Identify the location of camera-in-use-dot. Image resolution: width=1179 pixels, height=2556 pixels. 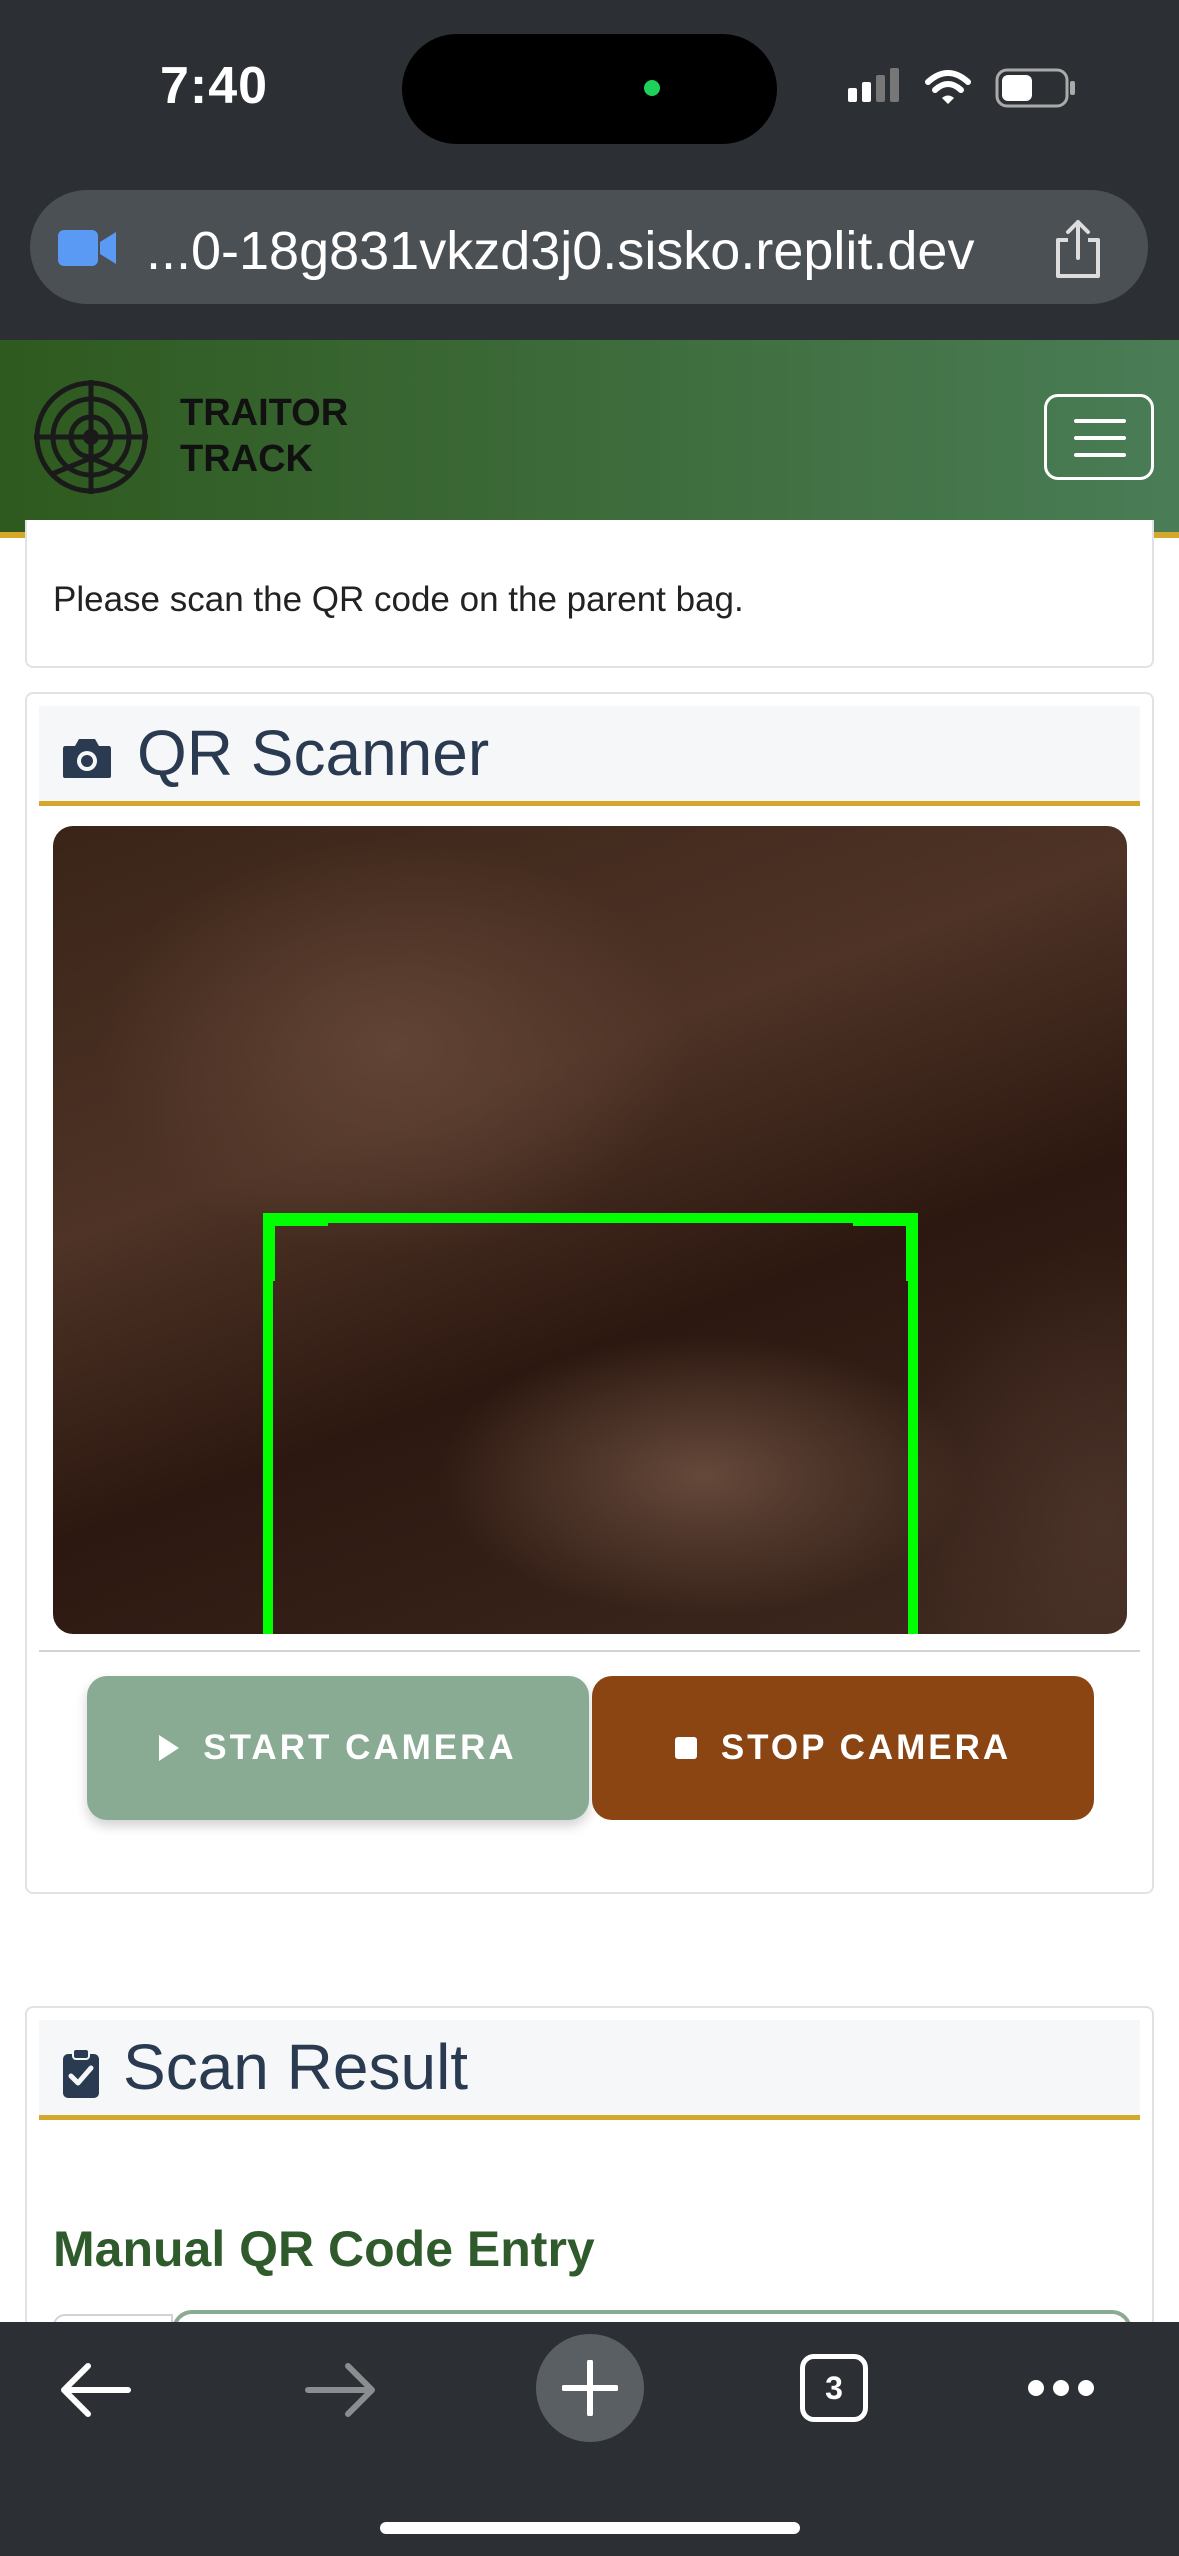
(652, 88).